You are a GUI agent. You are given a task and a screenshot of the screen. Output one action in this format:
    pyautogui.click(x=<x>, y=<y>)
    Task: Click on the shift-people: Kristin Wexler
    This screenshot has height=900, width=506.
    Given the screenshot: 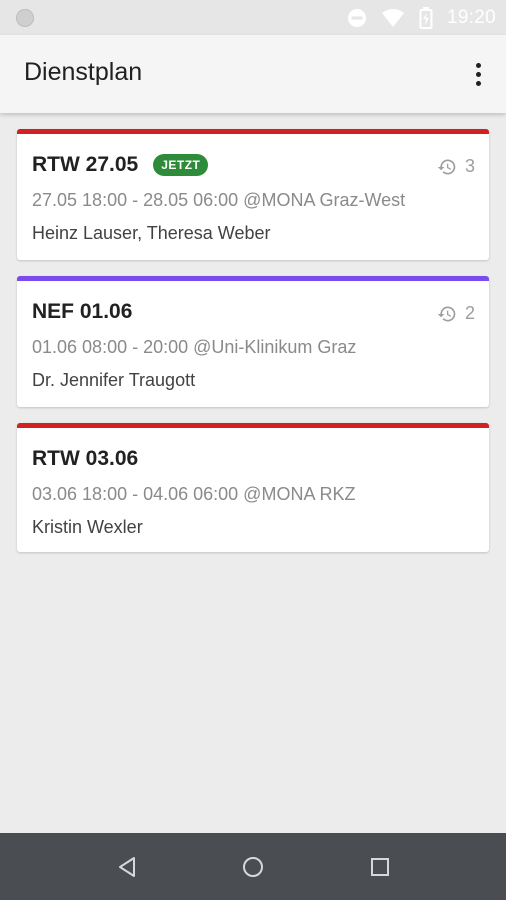 What is the action you would take?
    pyautogui.click(x=87, y=527)
    